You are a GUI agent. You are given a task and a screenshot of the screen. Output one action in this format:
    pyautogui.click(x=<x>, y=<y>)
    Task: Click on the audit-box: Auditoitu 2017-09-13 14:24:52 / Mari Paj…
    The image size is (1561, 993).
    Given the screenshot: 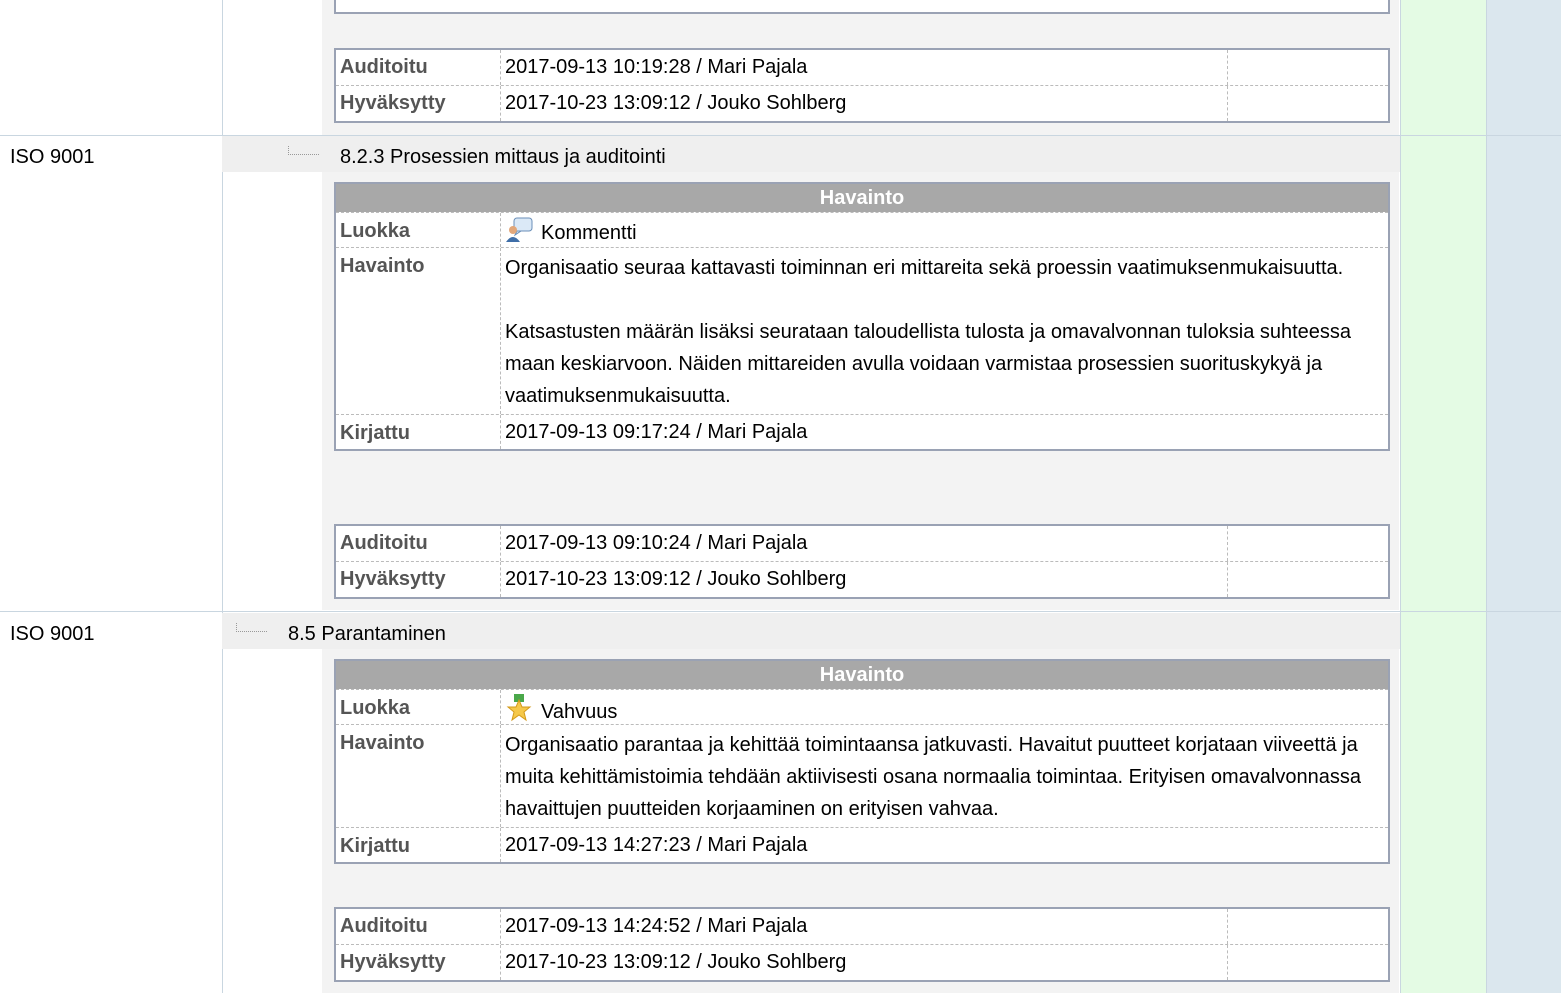 What is the action you would take?
    pyautogui.click(x=862, y=944)
    